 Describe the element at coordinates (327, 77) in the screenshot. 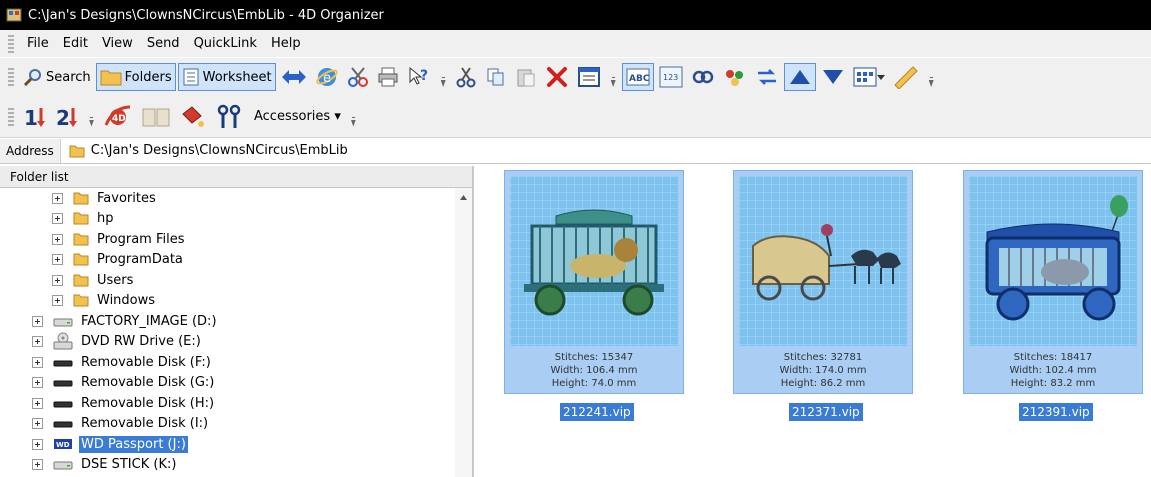

I see `browser-button: e` at that location.